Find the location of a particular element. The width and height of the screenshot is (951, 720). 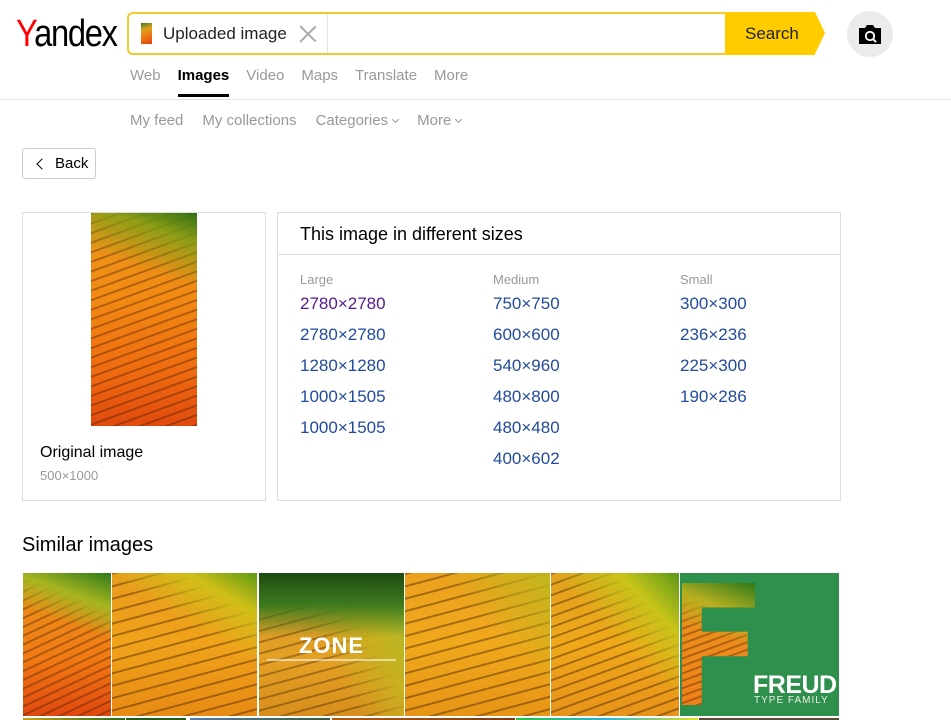

images-sub-nav: My feed My collections Categories More is located at coordinates (305, 121).